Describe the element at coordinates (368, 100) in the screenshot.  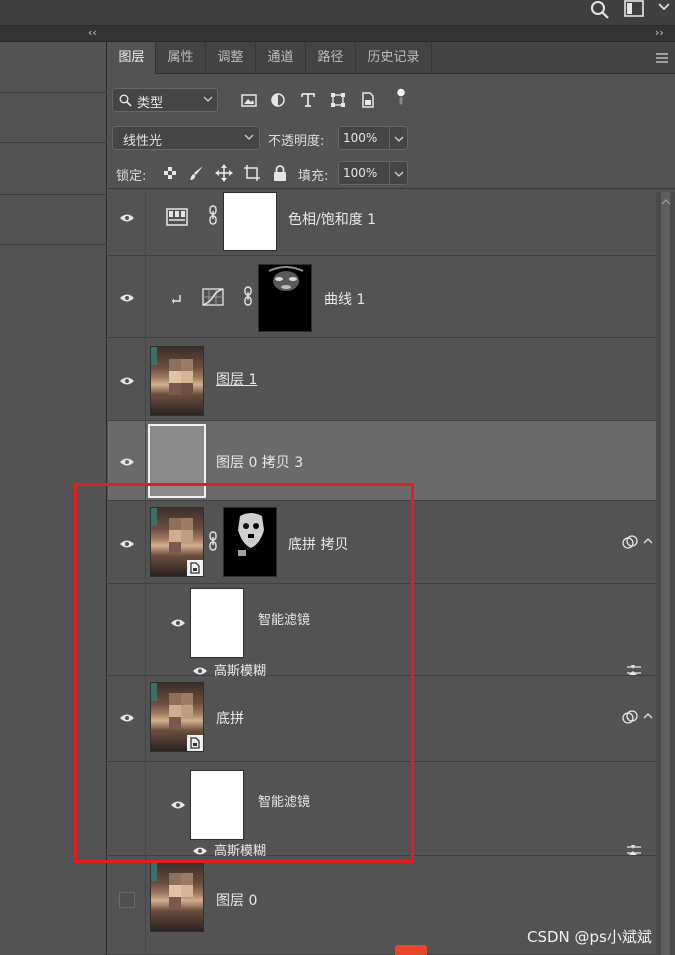
I see `smart-object-filter-icon` at that location.